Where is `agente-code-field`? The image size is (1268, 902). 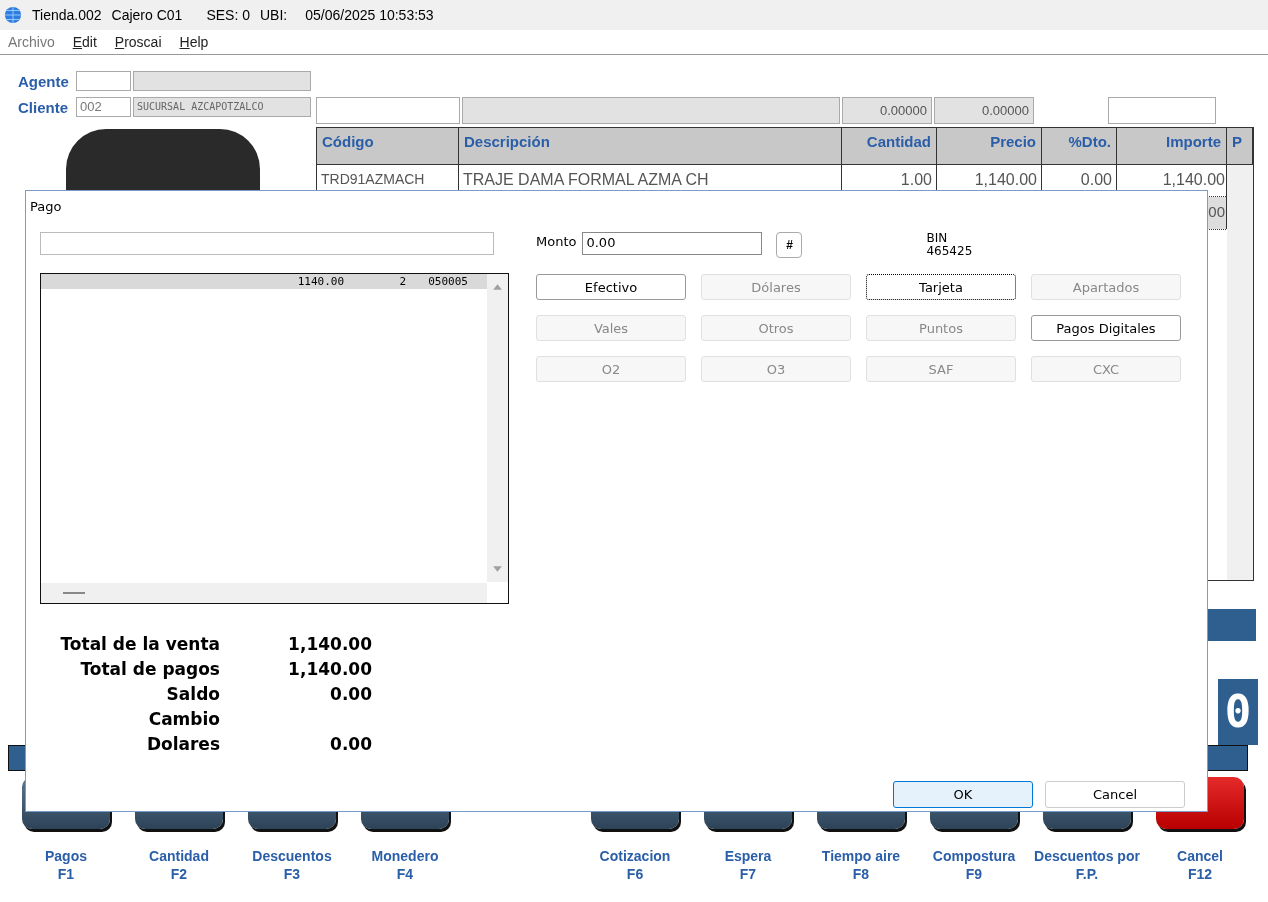
agente-code-field is located at coordinates (103, 81).